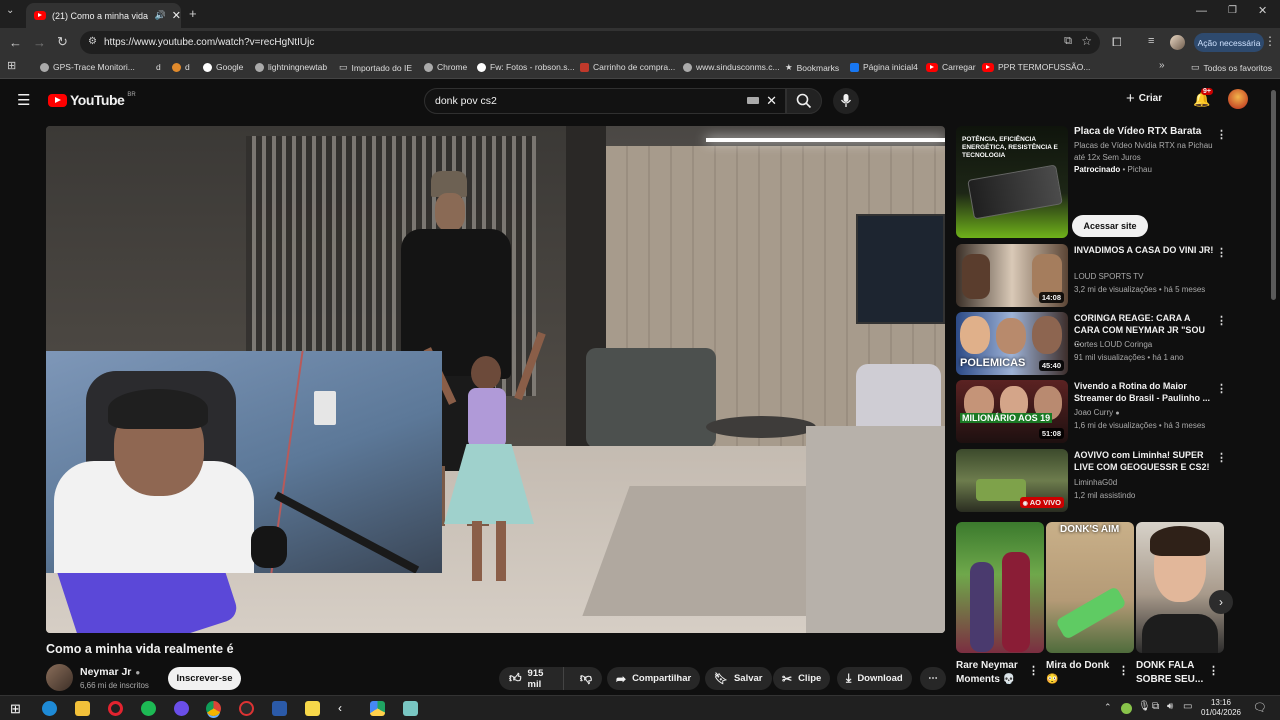  Describe the element at coordinates (586, 678) in the screenshot. I see `dislike-button: 👎︎` at that location.